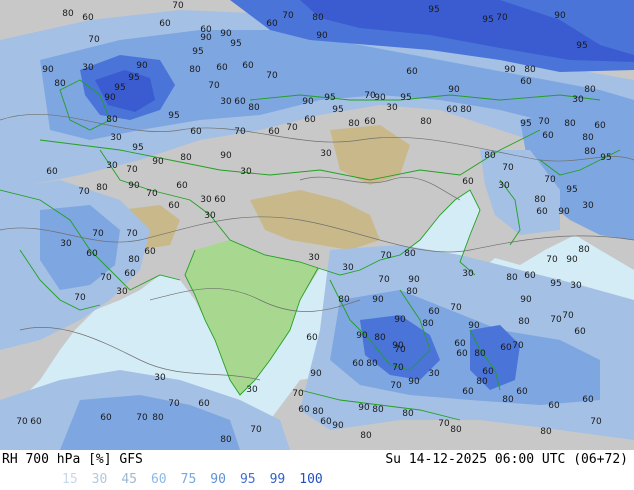 This screenshot has width=634, height=490. I want to click on legend-item: 90, so click(218, 479).